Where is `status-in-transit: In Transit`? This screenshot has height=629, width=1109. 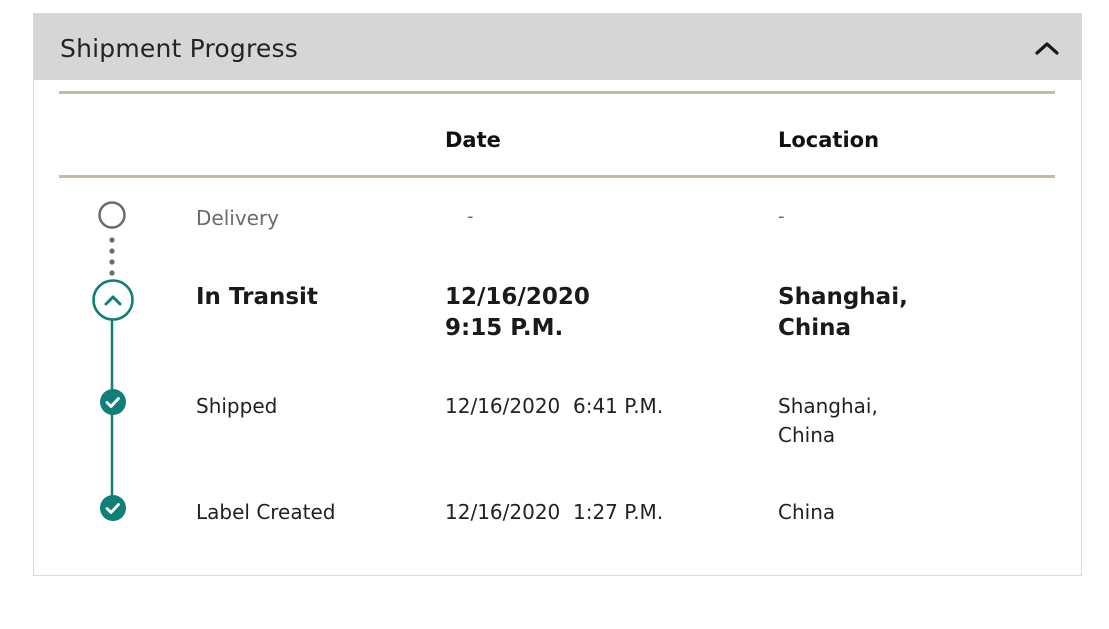
status-in-transit: In Transit is located at coordinates (257, 297).